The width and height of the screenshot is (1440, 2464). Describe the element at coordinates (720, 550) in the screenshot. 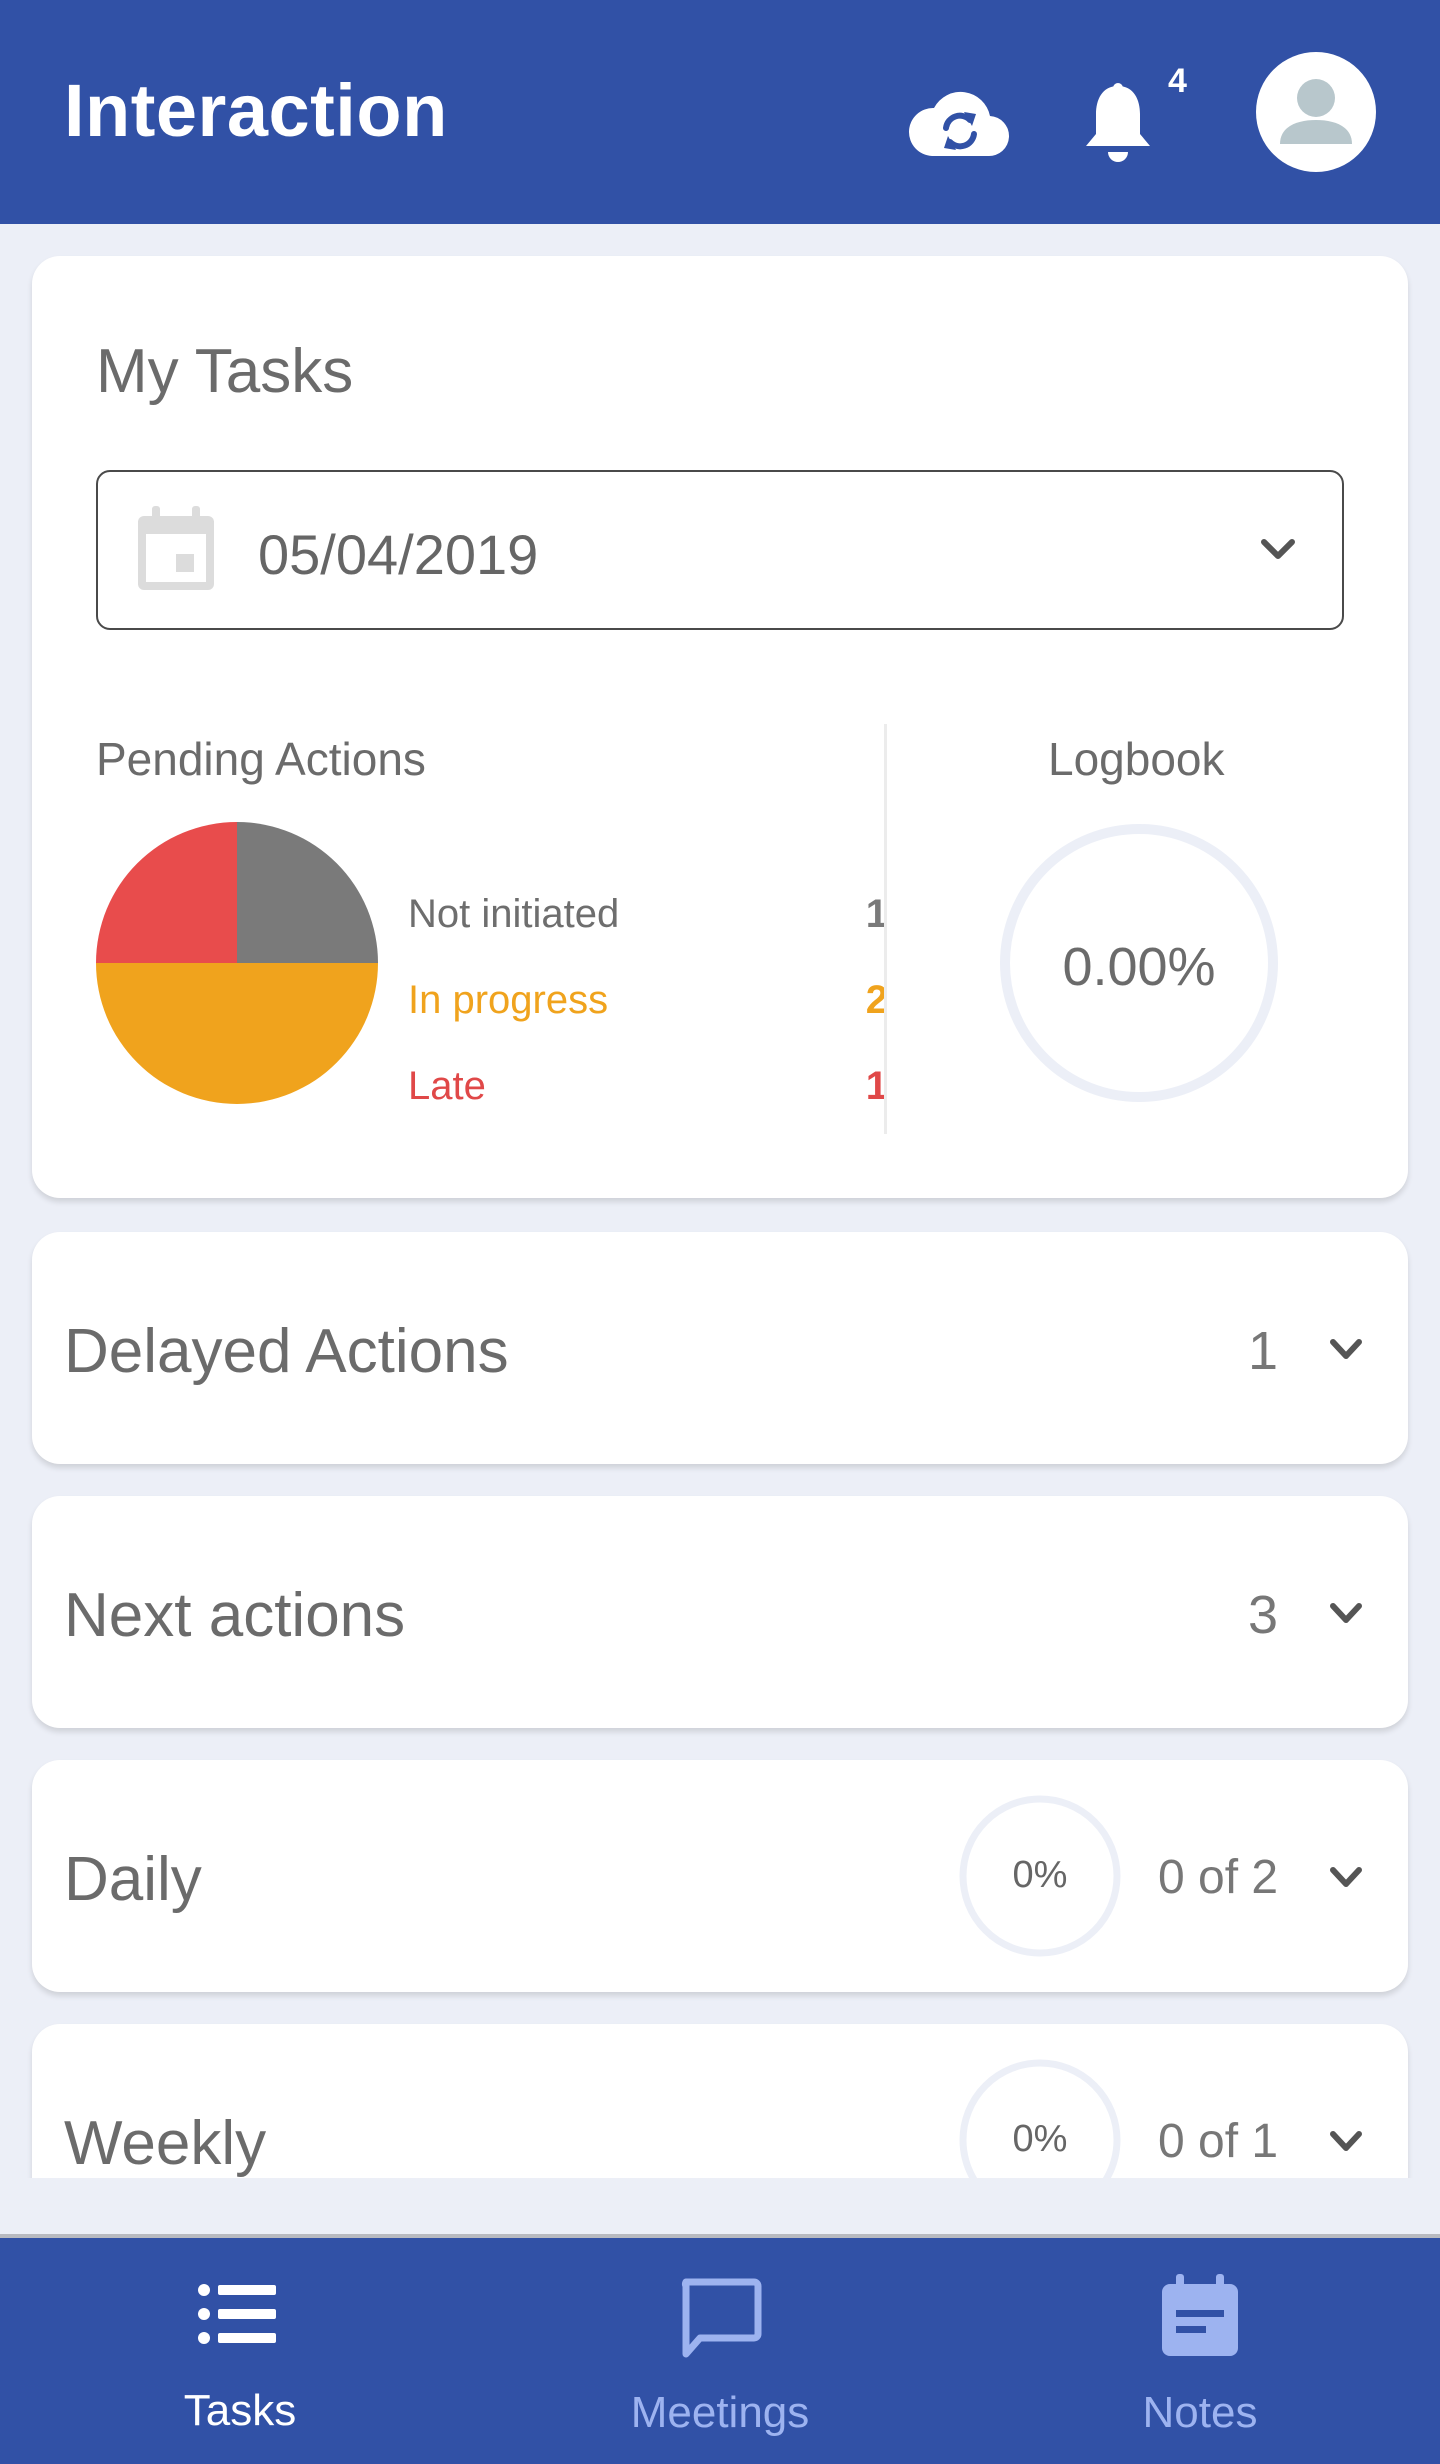

I see `date-dropdown: 05/04/2019` at that location.